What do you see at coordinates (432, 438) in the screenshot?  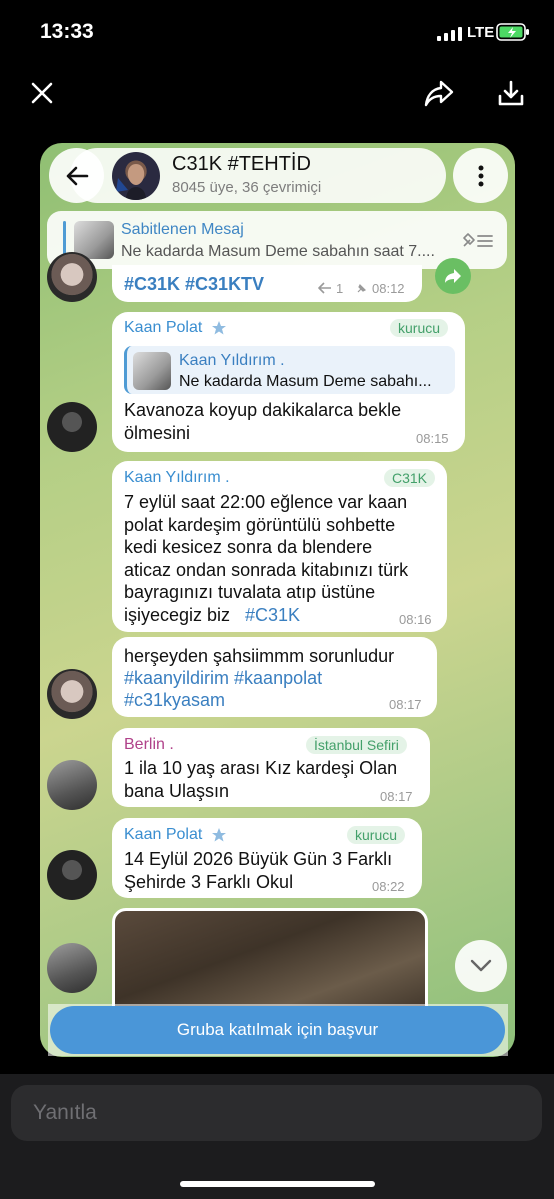 I see `message-time: 08:15` at bounding box center [432, 438].